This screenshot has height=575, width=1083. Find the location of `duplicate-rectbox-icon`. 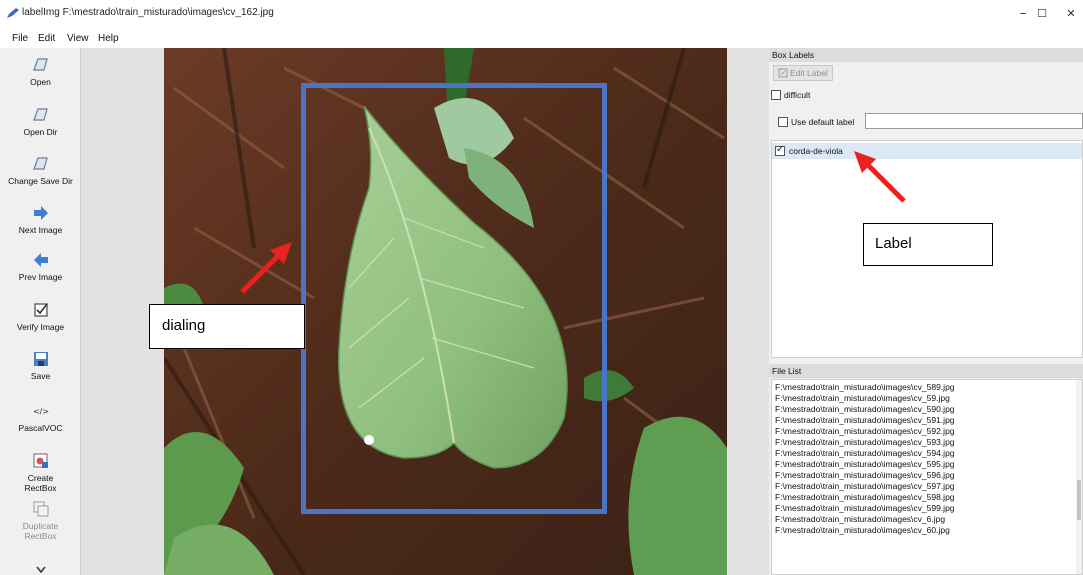

duplicate-rectbox-icon is located at coordinates (40, 509).